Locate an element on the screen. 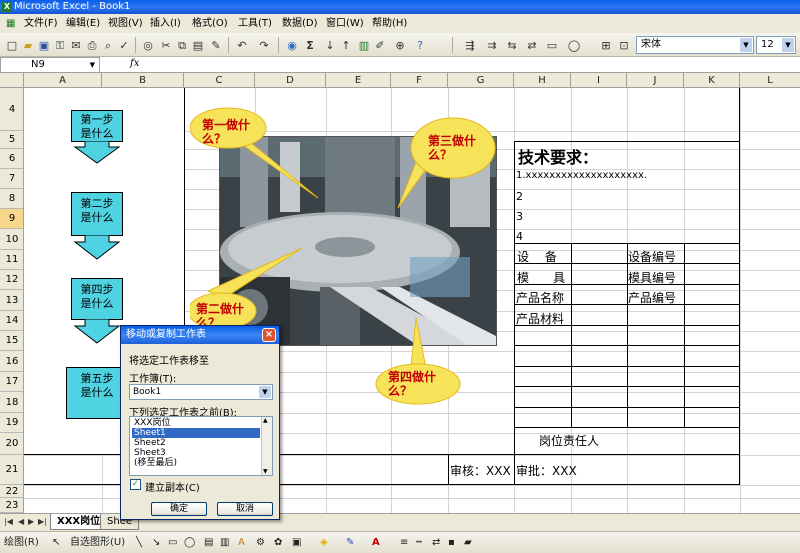 The width and height of the screenshot is (800, 553). flow-step: 第一步 是什么 is located at coordinates (97, 137).